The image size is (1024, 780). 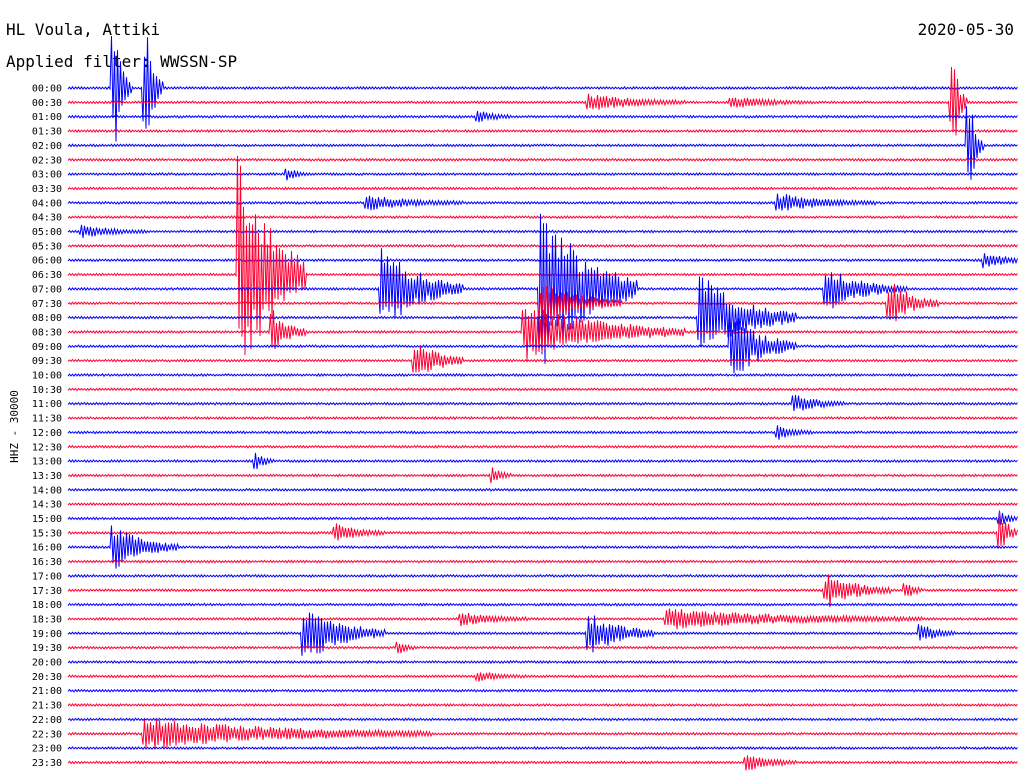 What do you see at coordinates (542, 446) in the screenshot?
I see `trace-row-12:30` at bounding box center [542, 446].